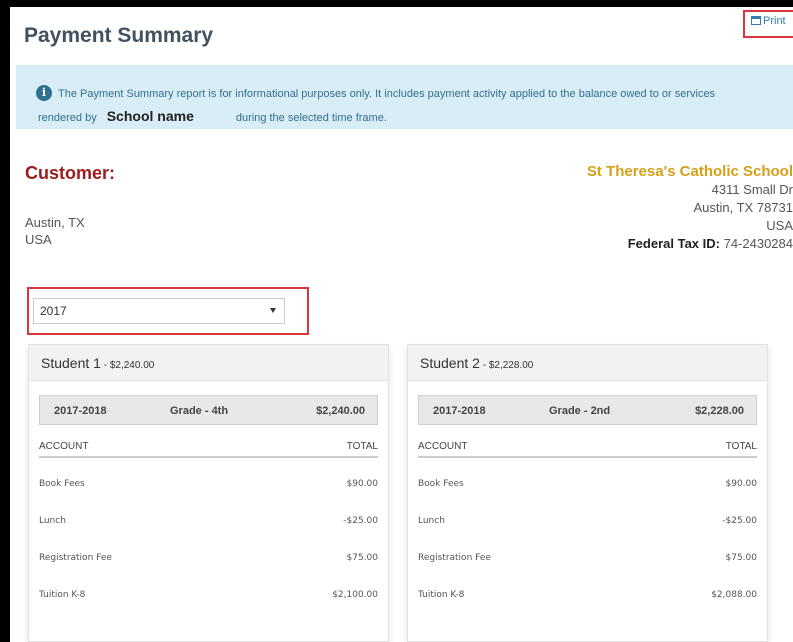 The height and width of the screenshot is (642, 793). What do you see at coordinates (689, 171) in the screenshot?
I see `school-name: St Theresa's Catholic School` at bounding box center [689, 171].